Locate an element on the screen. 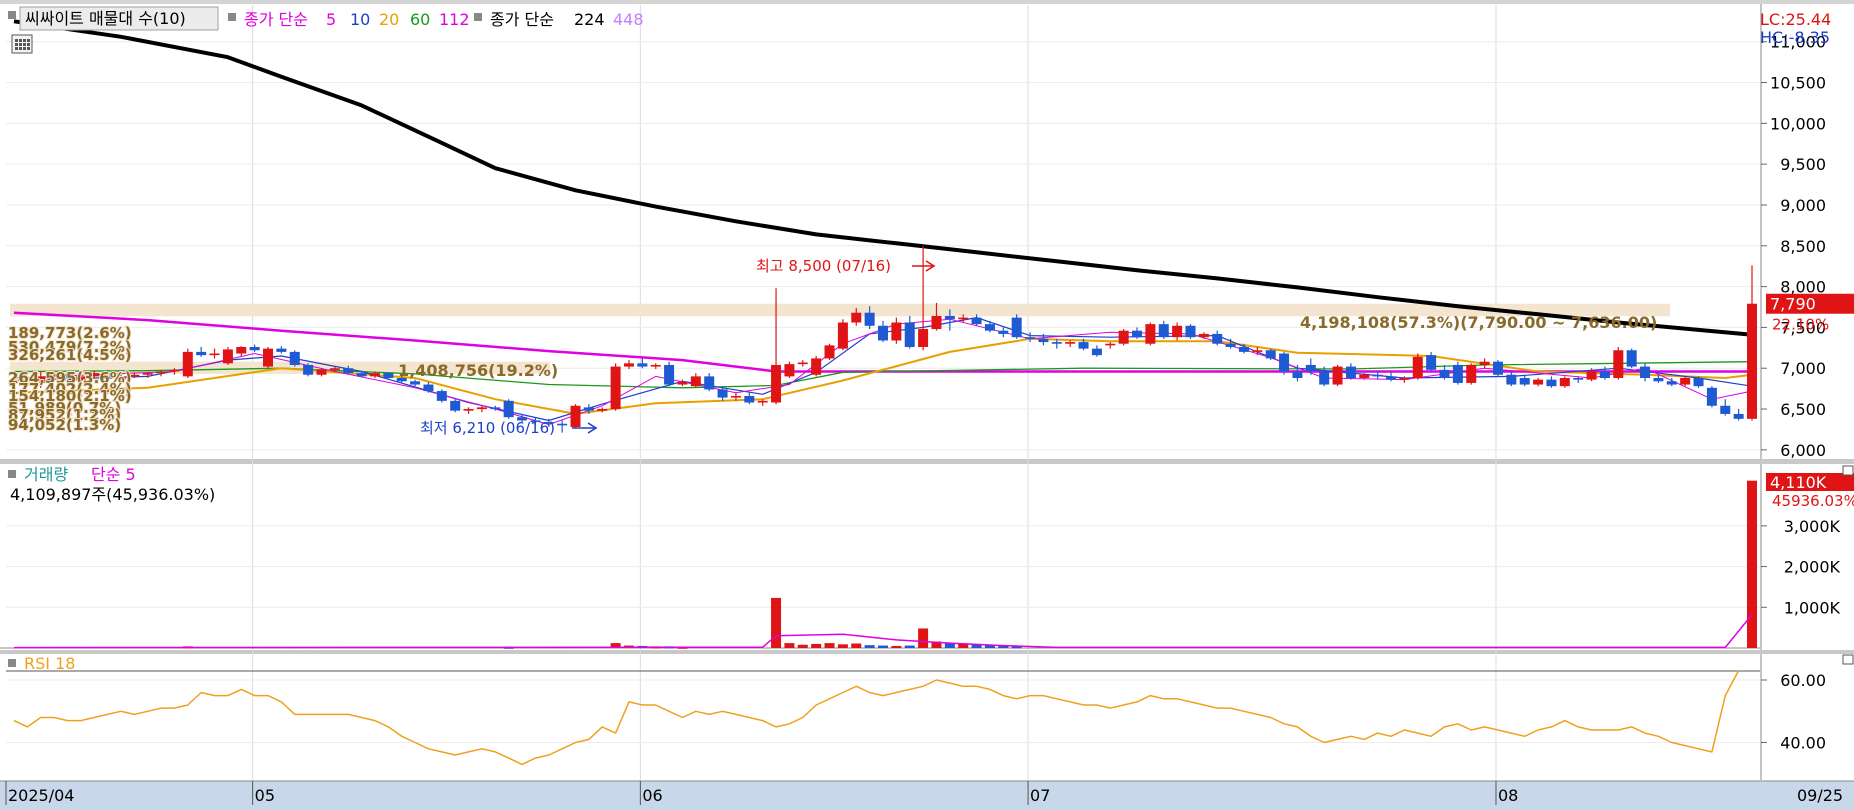 The height and width of the screenshot is (810, 1854). calculator-icon is located at coordinates (22, 44).